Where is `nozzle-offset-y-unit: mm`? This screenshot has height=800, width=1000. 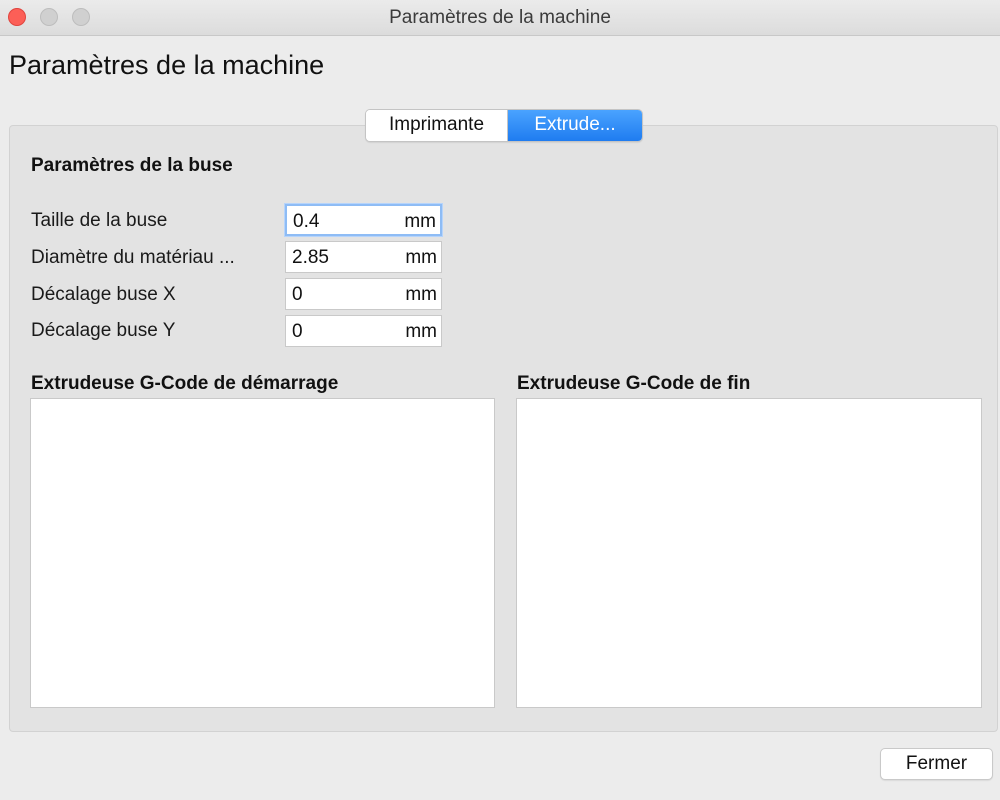
nozzle-offset-y-unit: mm is located at coordinates (421, 331).